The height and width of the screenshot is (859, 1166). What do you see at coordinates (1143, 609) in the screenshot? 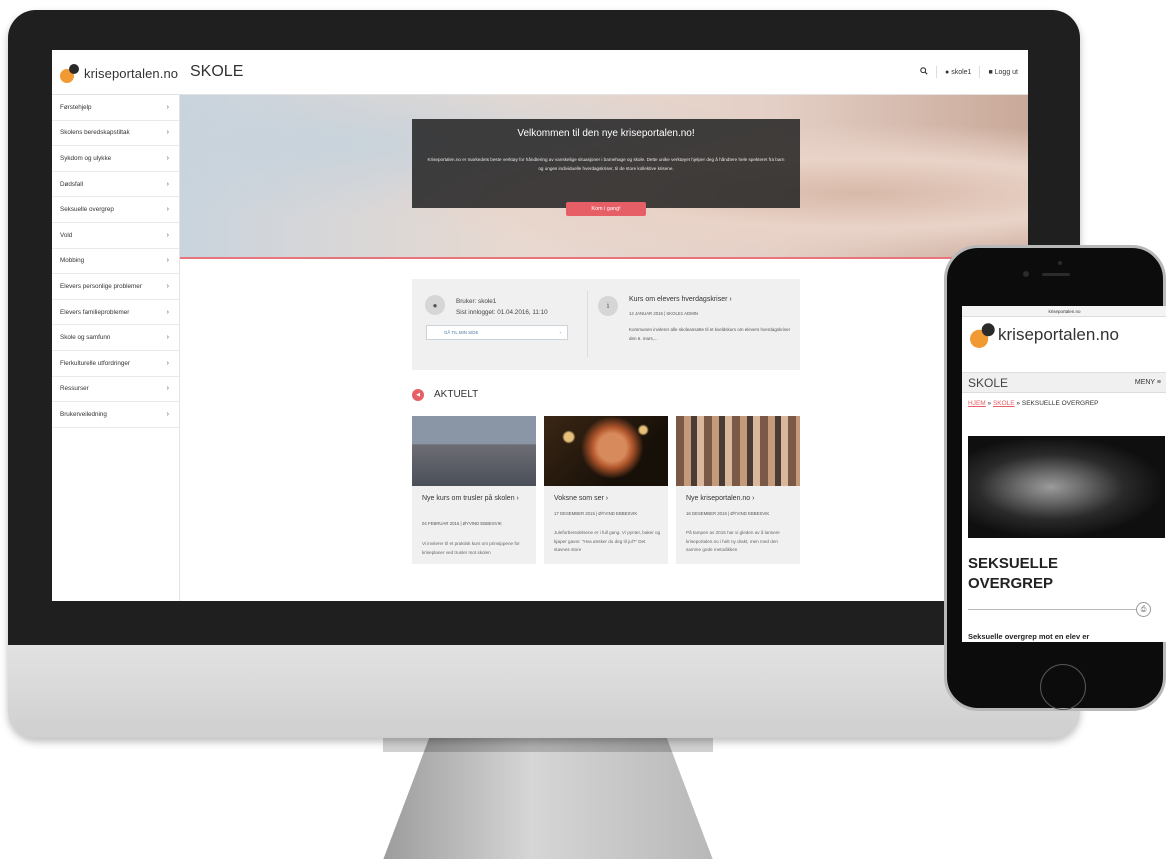
I see `print-icon: ⎙` at bounding box center [1143, 609].